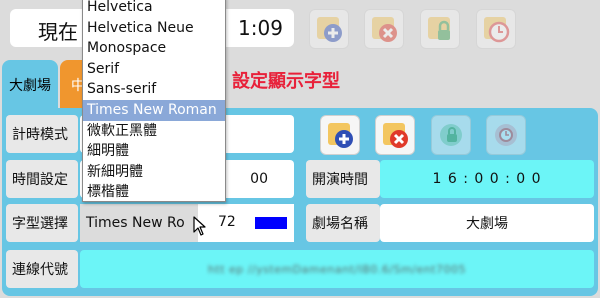 The width and height of the screenshot is (600, 298). I want to click on font-option: Helvetica Neue, so click(154, 28).